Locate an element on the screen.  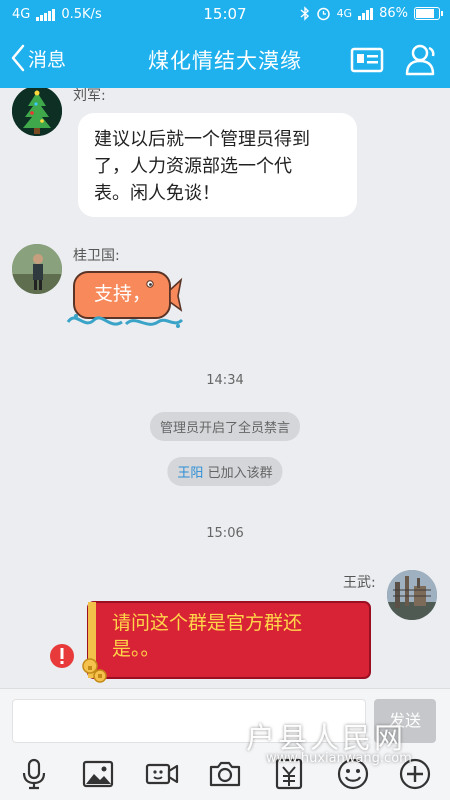
message-line: 了，人力资源部选一个代 is located at coordinates (193, 166).